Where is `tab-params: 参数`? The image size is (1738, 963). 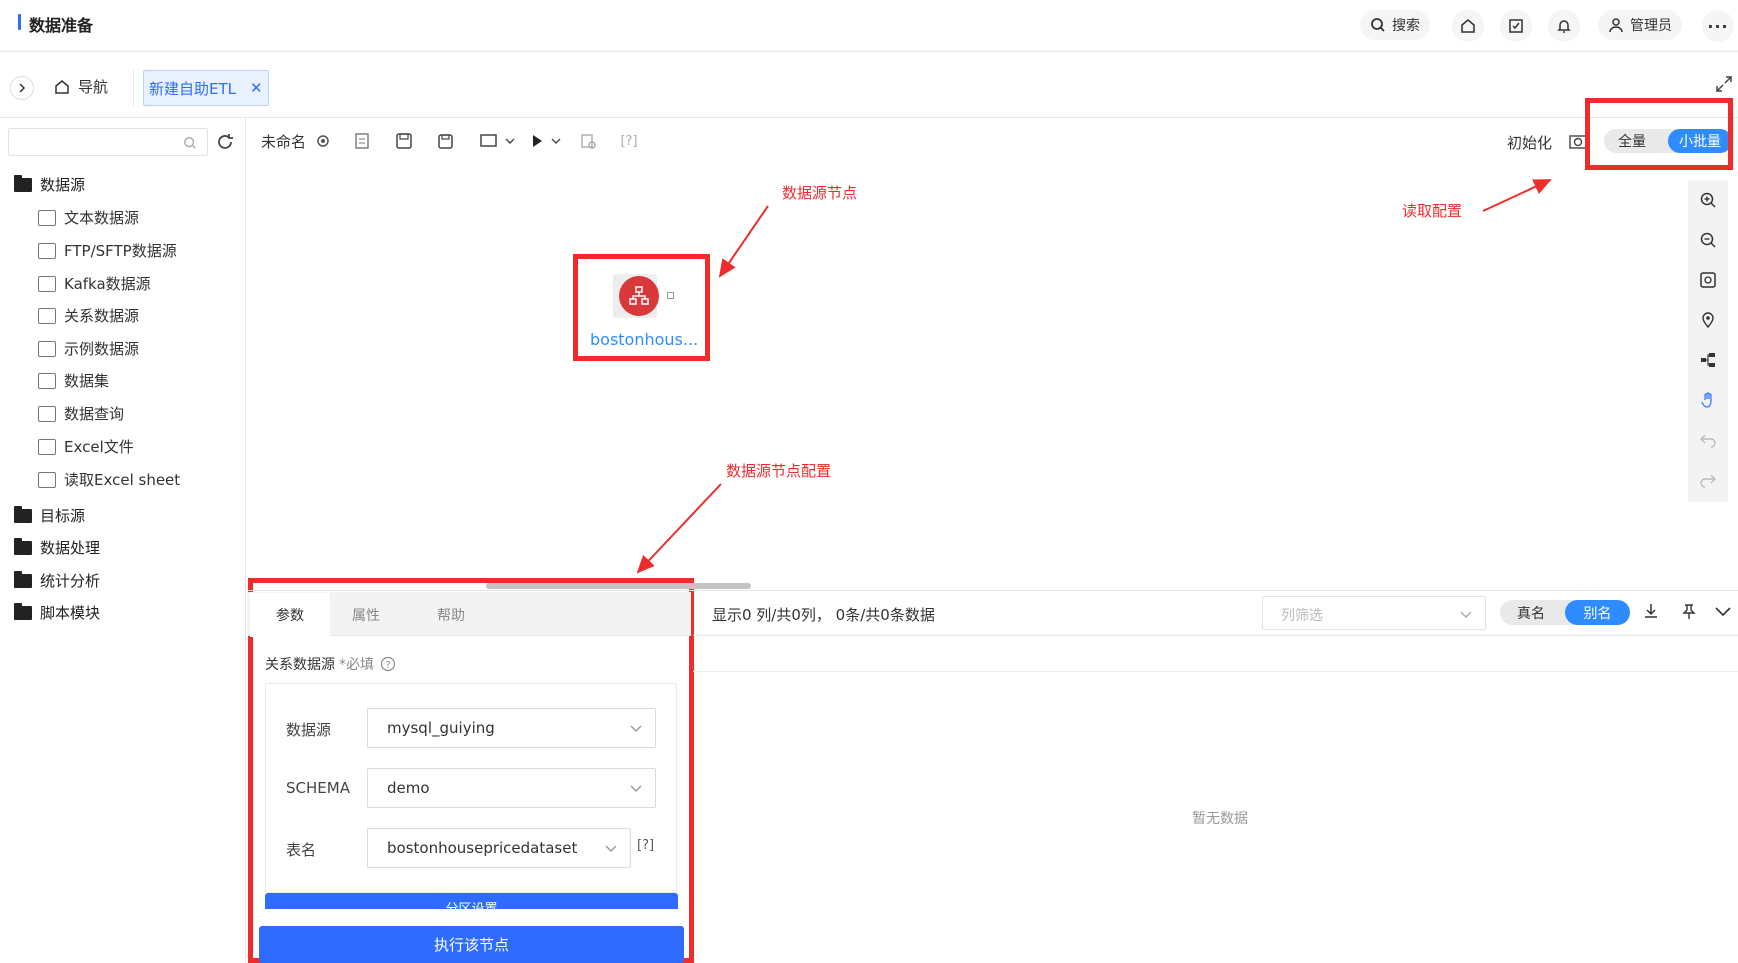
tab-params: 参数 is located at coordinates (290, 615).